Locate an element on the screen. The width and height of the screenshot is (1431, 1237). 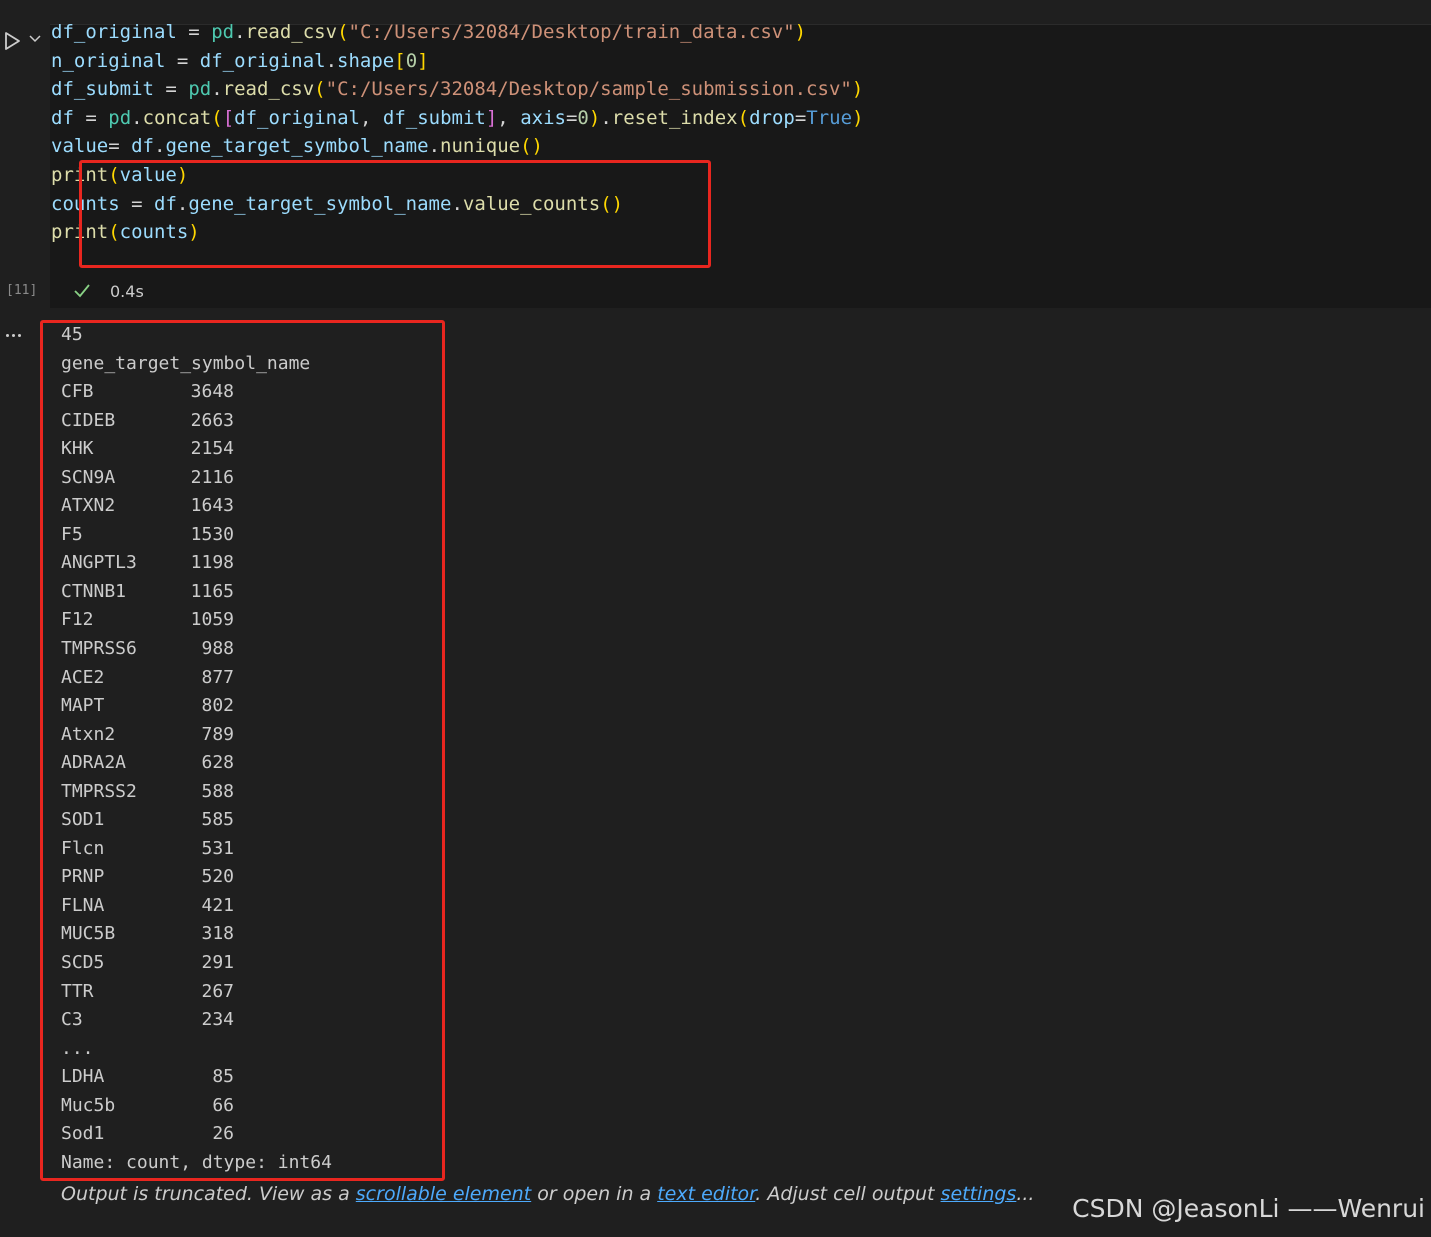
truncation-text: . Adjust cell output is located at coordinates (848, 1194).